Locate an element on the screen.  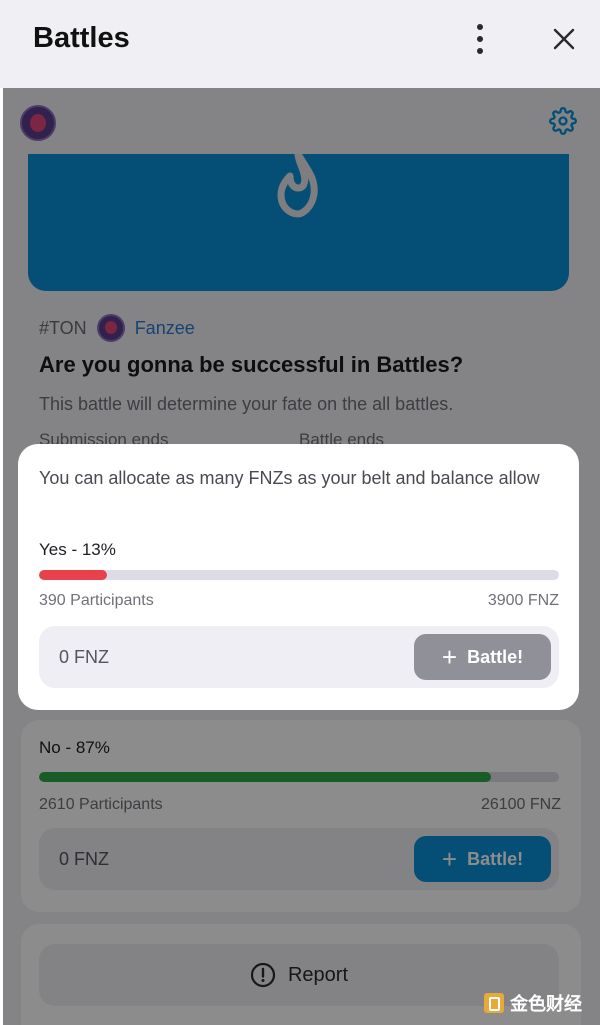
window-titlebar: Battles is located at coordinates (300, 44).